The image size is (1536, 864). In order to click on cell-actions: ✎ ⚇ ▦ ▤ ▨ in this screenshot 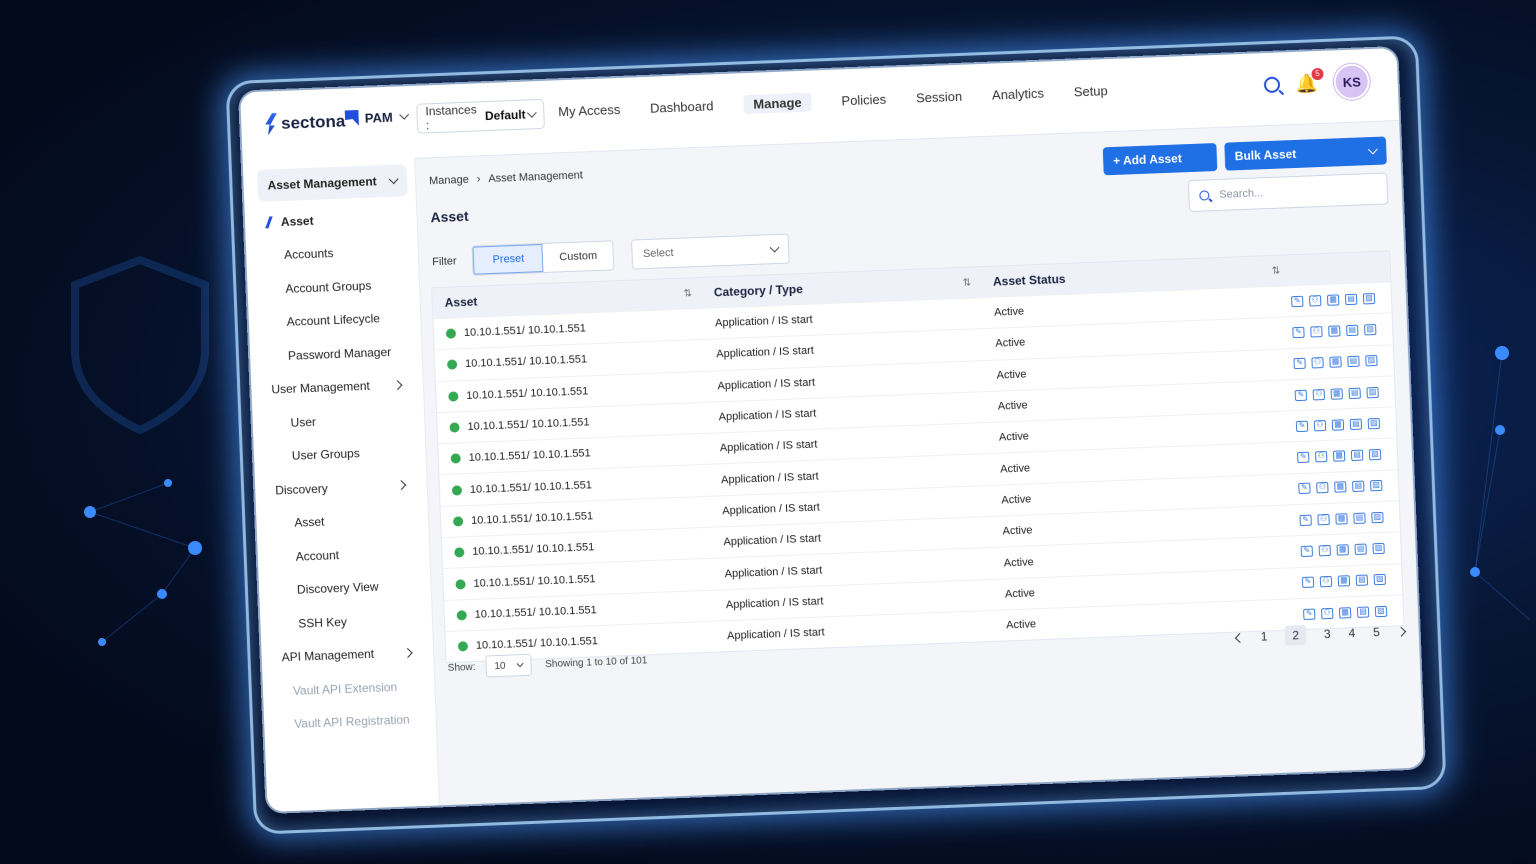, I will do `click(1348, 487)`.